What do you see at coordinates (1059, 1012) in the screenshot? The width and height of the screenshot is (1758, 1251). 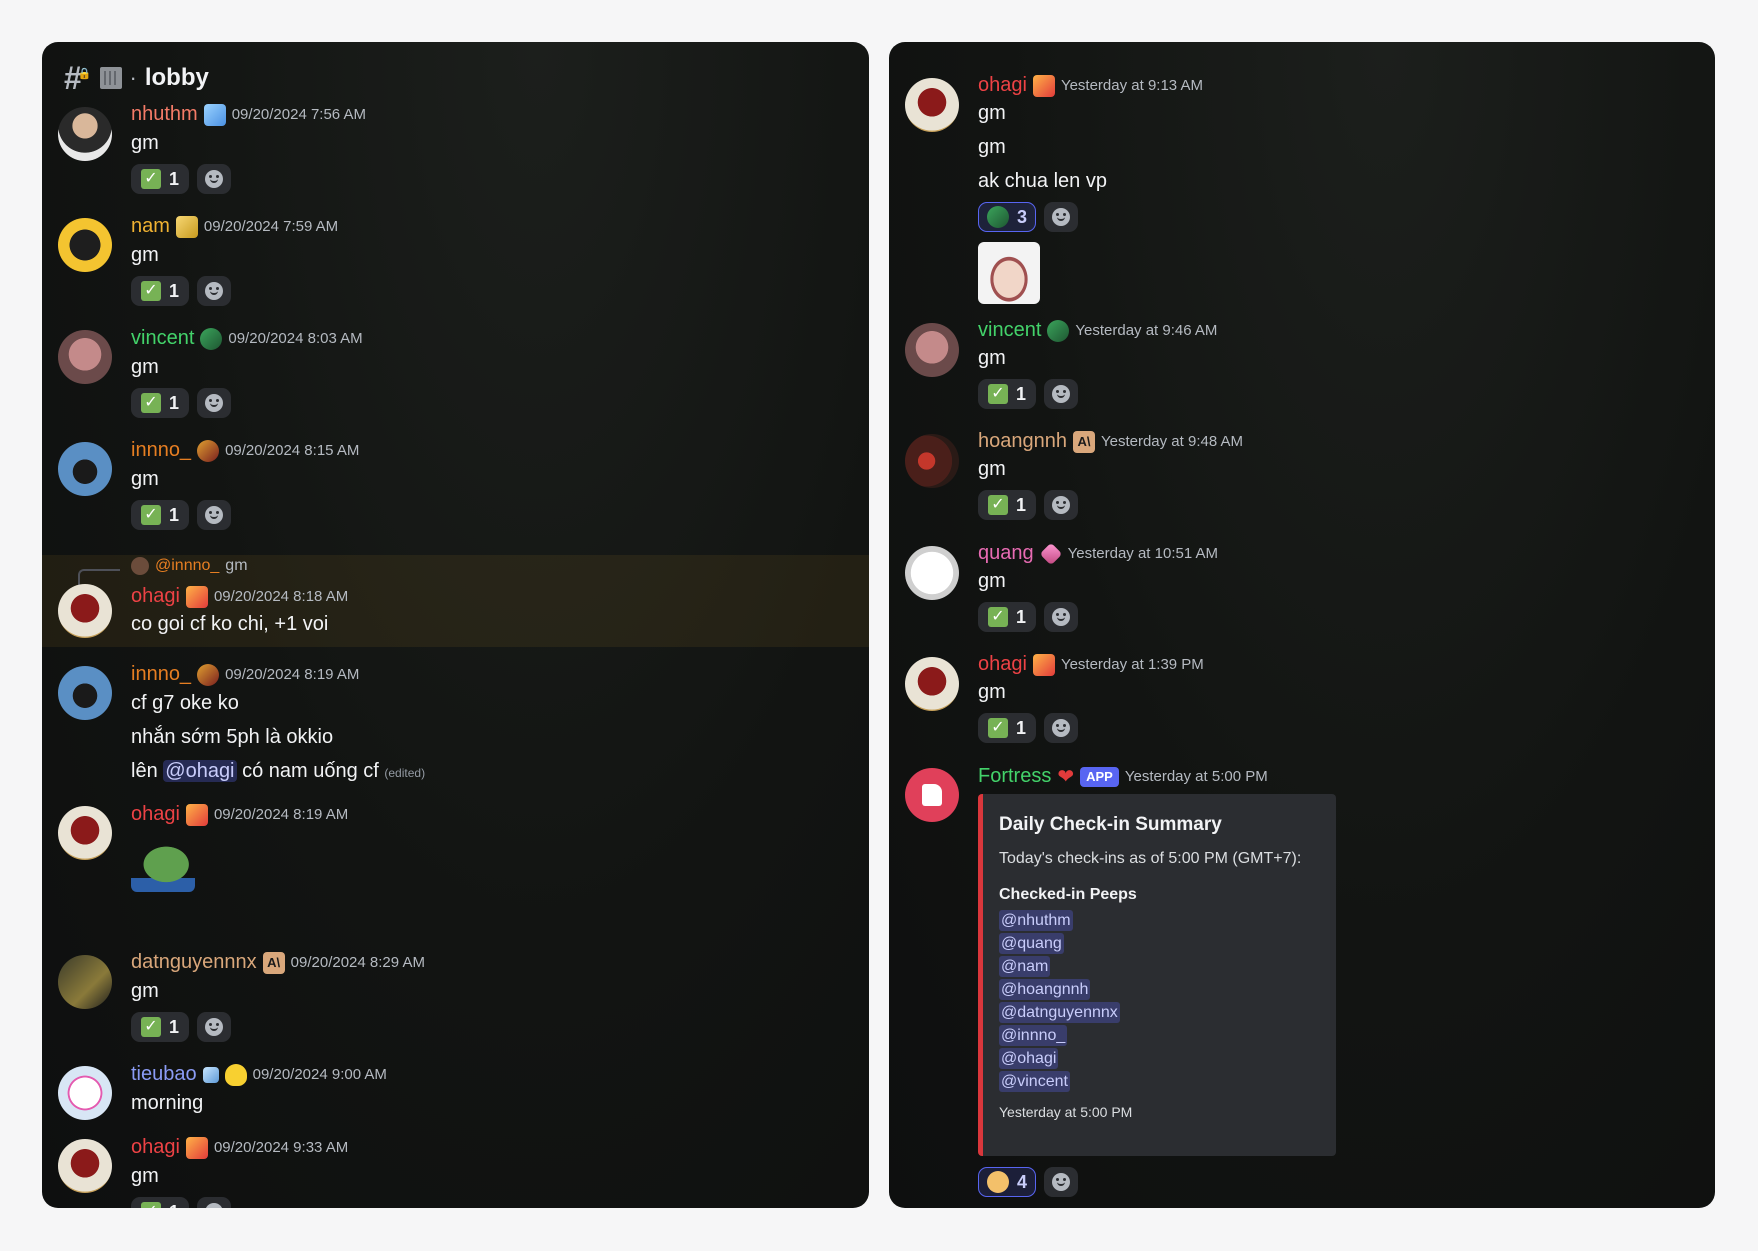 I see `user-mention: @datnguyennnx` at bounding box center [1059, 1012].